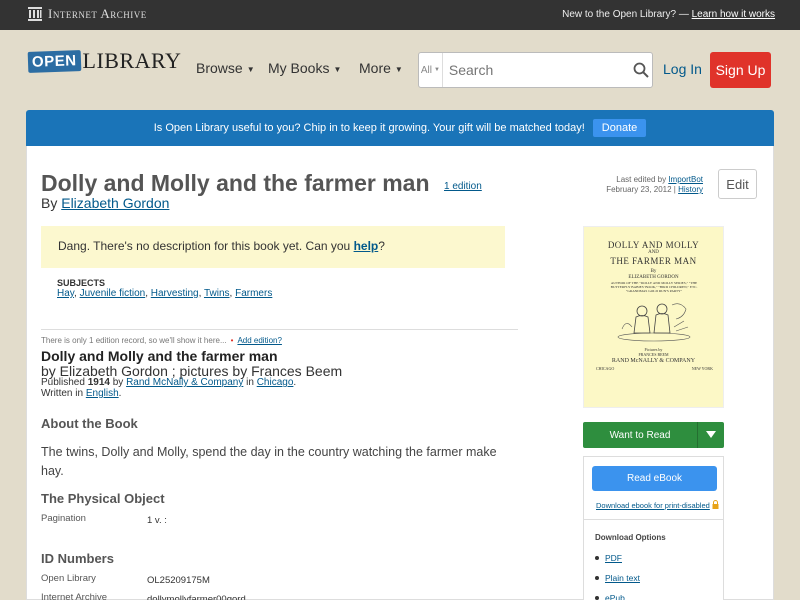 The height and width of the screenshot is (600, 800). Describe the element at coordinates (253, 293) in the screenshot. I see `subject-link: Farmers` at that location.